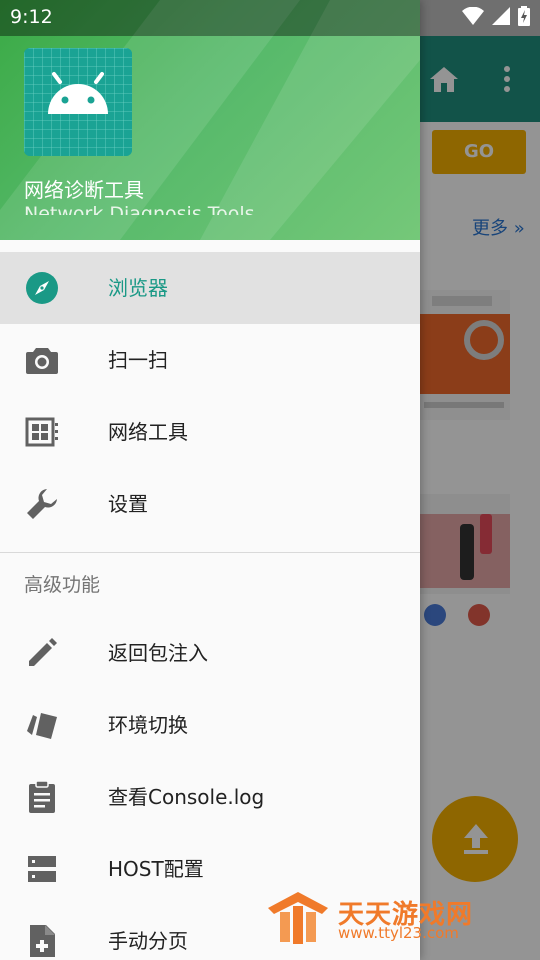 The width and height of the screenshot is (540, 960). I want to click on section-header: 高级功能, so click(62, 585).